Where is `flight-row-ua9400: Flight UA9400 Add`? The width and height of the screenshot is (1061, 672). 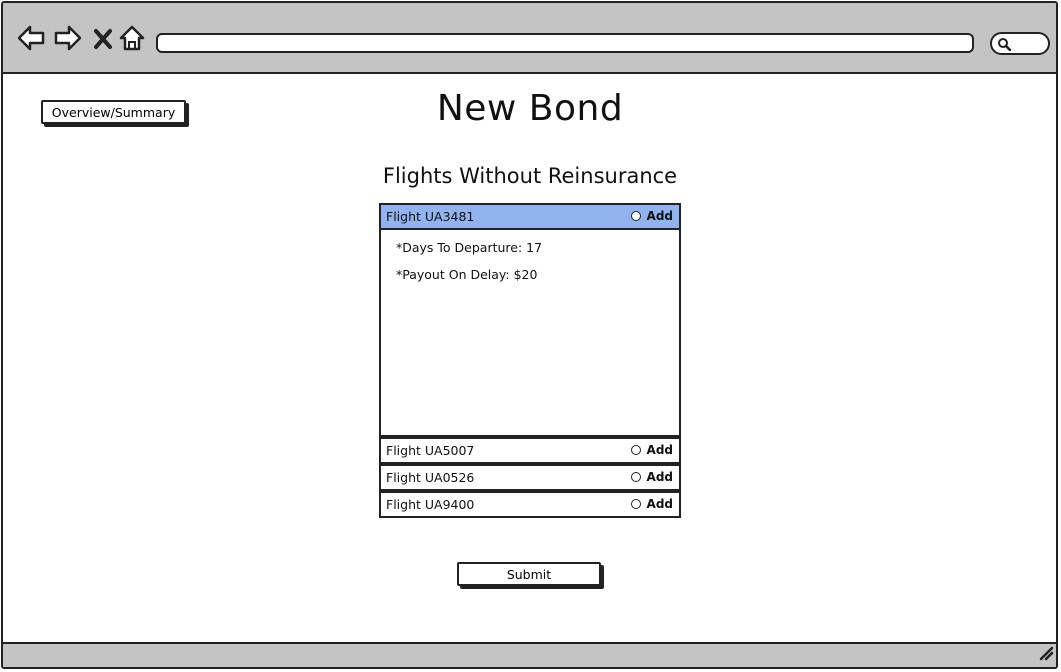 flight-row-ua9400: Flight UA9400 Add is located at coordinates (530, 504).